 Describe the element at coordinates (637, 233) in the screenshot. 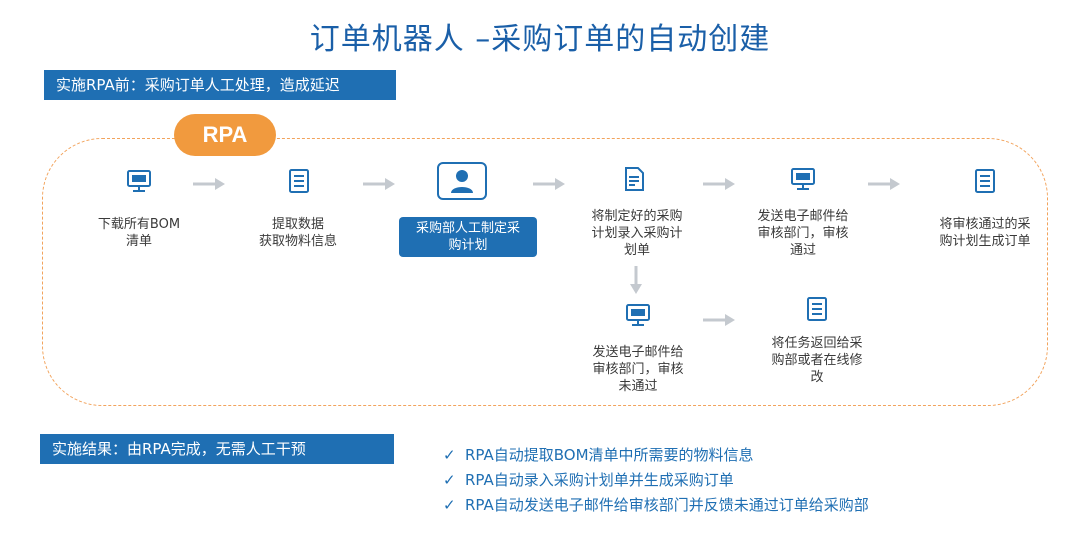

I see `step-4-label: 将制定好的采购 计划录入采购计 划单` at that location.